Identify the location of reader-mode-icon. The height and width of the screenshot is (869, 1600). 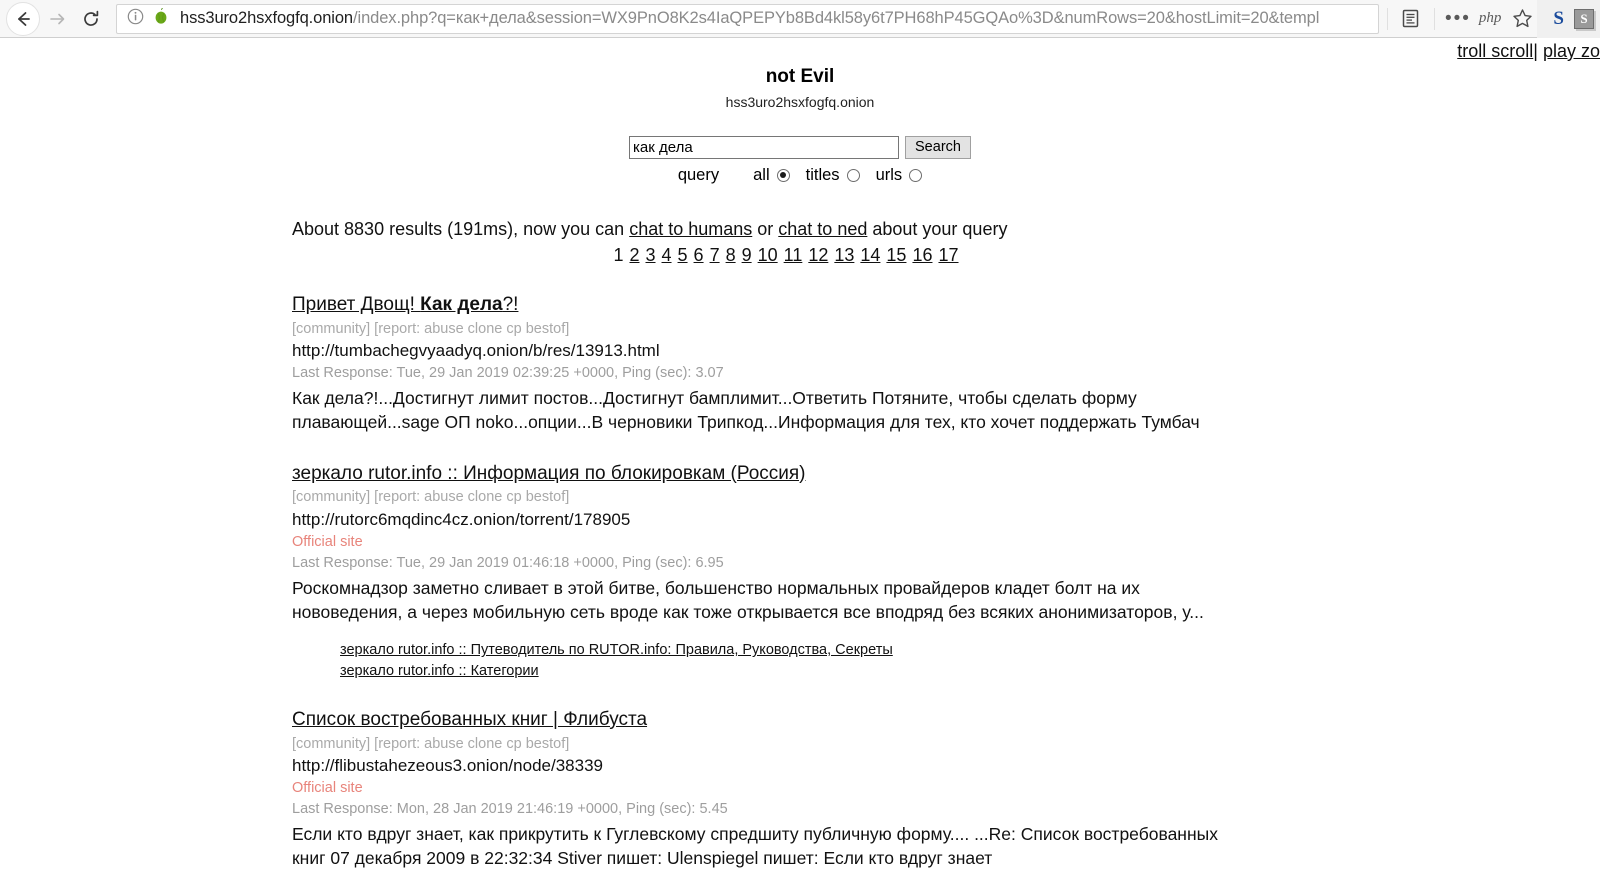
(1411, 18).